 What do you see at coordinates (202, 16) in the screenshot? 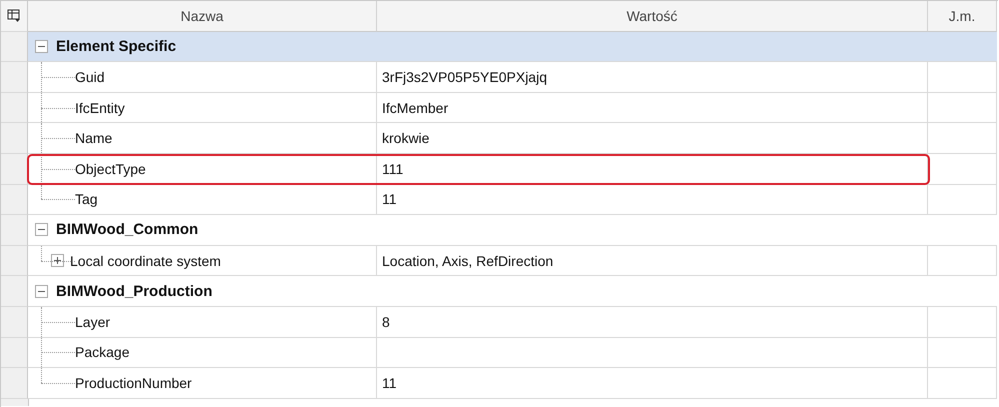
I see `column-header: Nazwa` at bounding box center [202, 16].